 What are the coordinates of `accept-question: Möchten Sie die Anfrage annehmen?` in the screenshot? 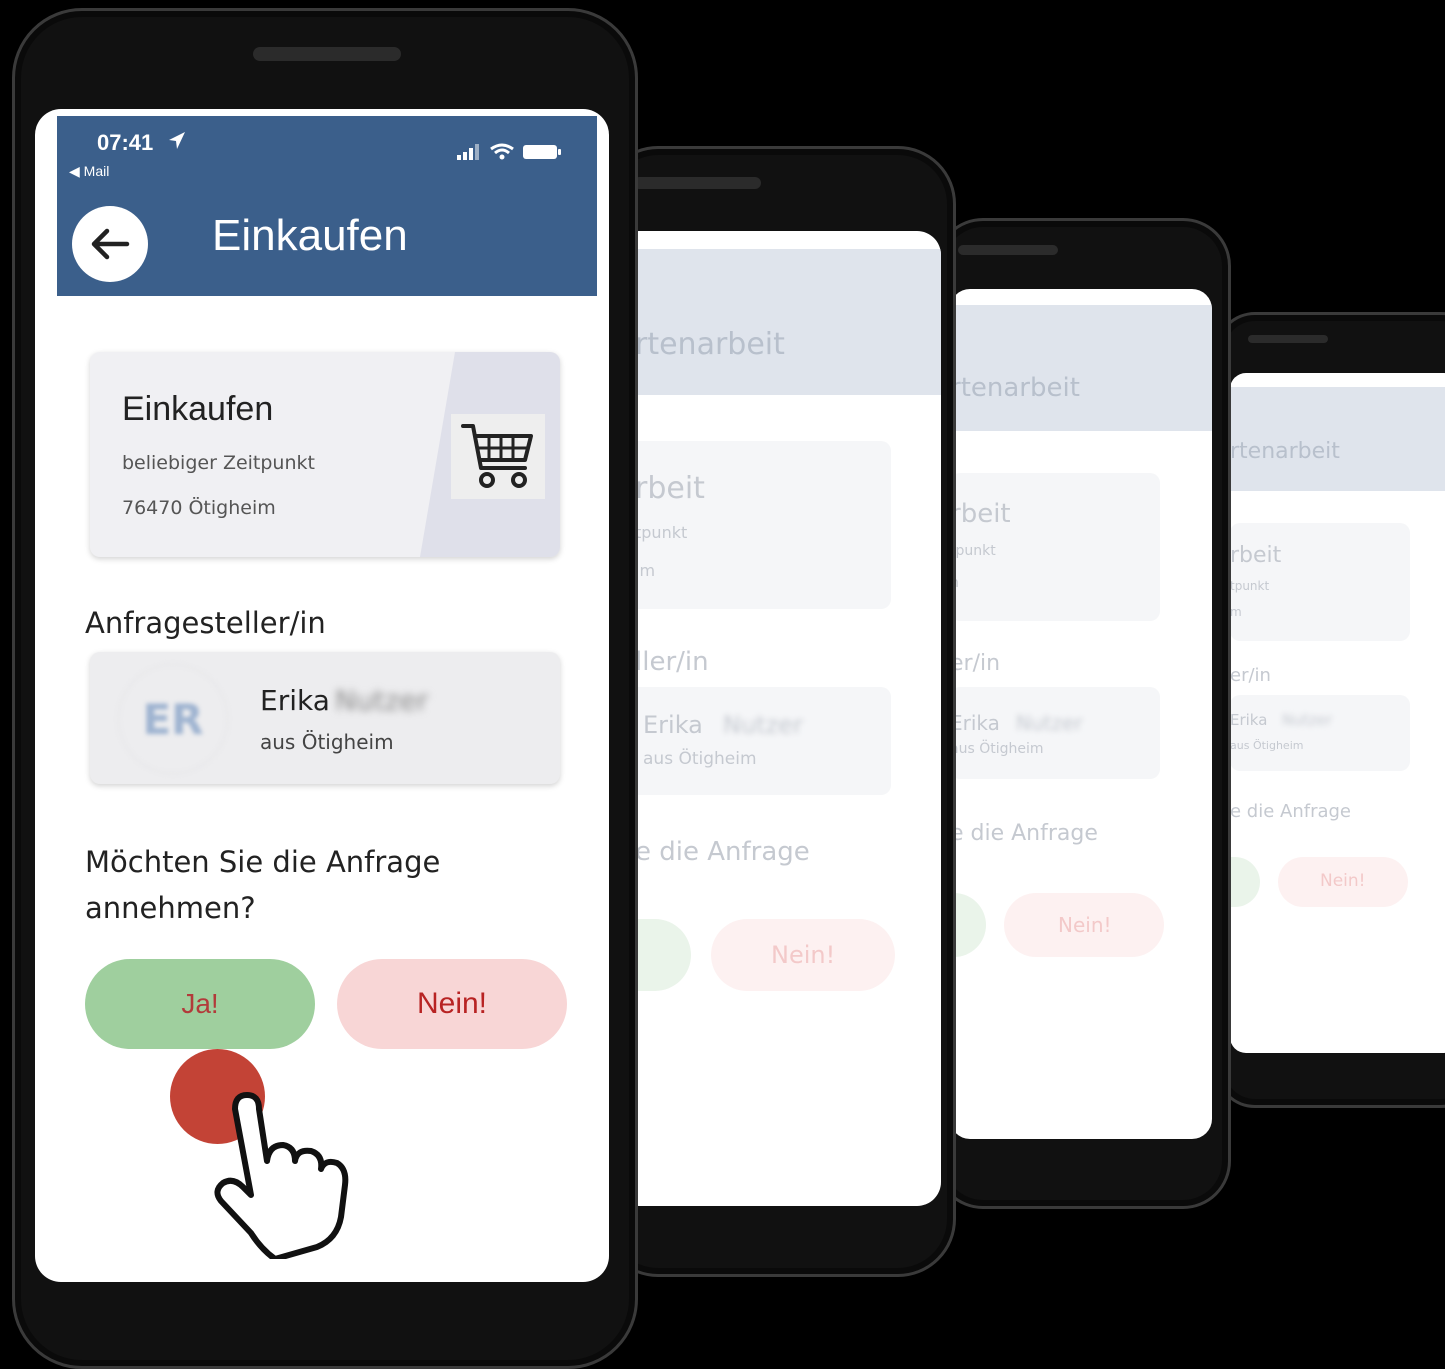 It's located at (263, 885).